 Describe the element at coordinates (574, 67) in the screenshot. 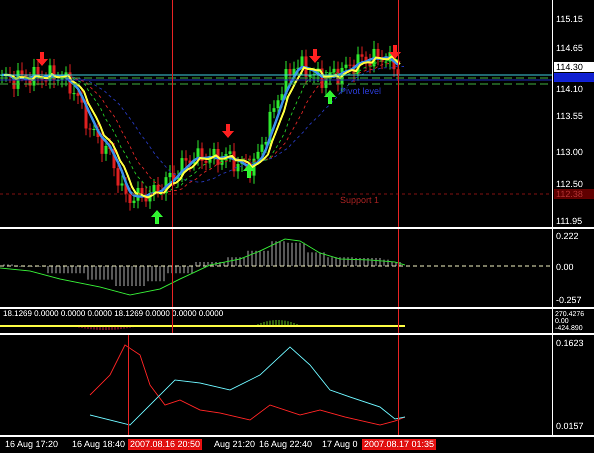

I see `bid-price-label: 114.30` at that location.